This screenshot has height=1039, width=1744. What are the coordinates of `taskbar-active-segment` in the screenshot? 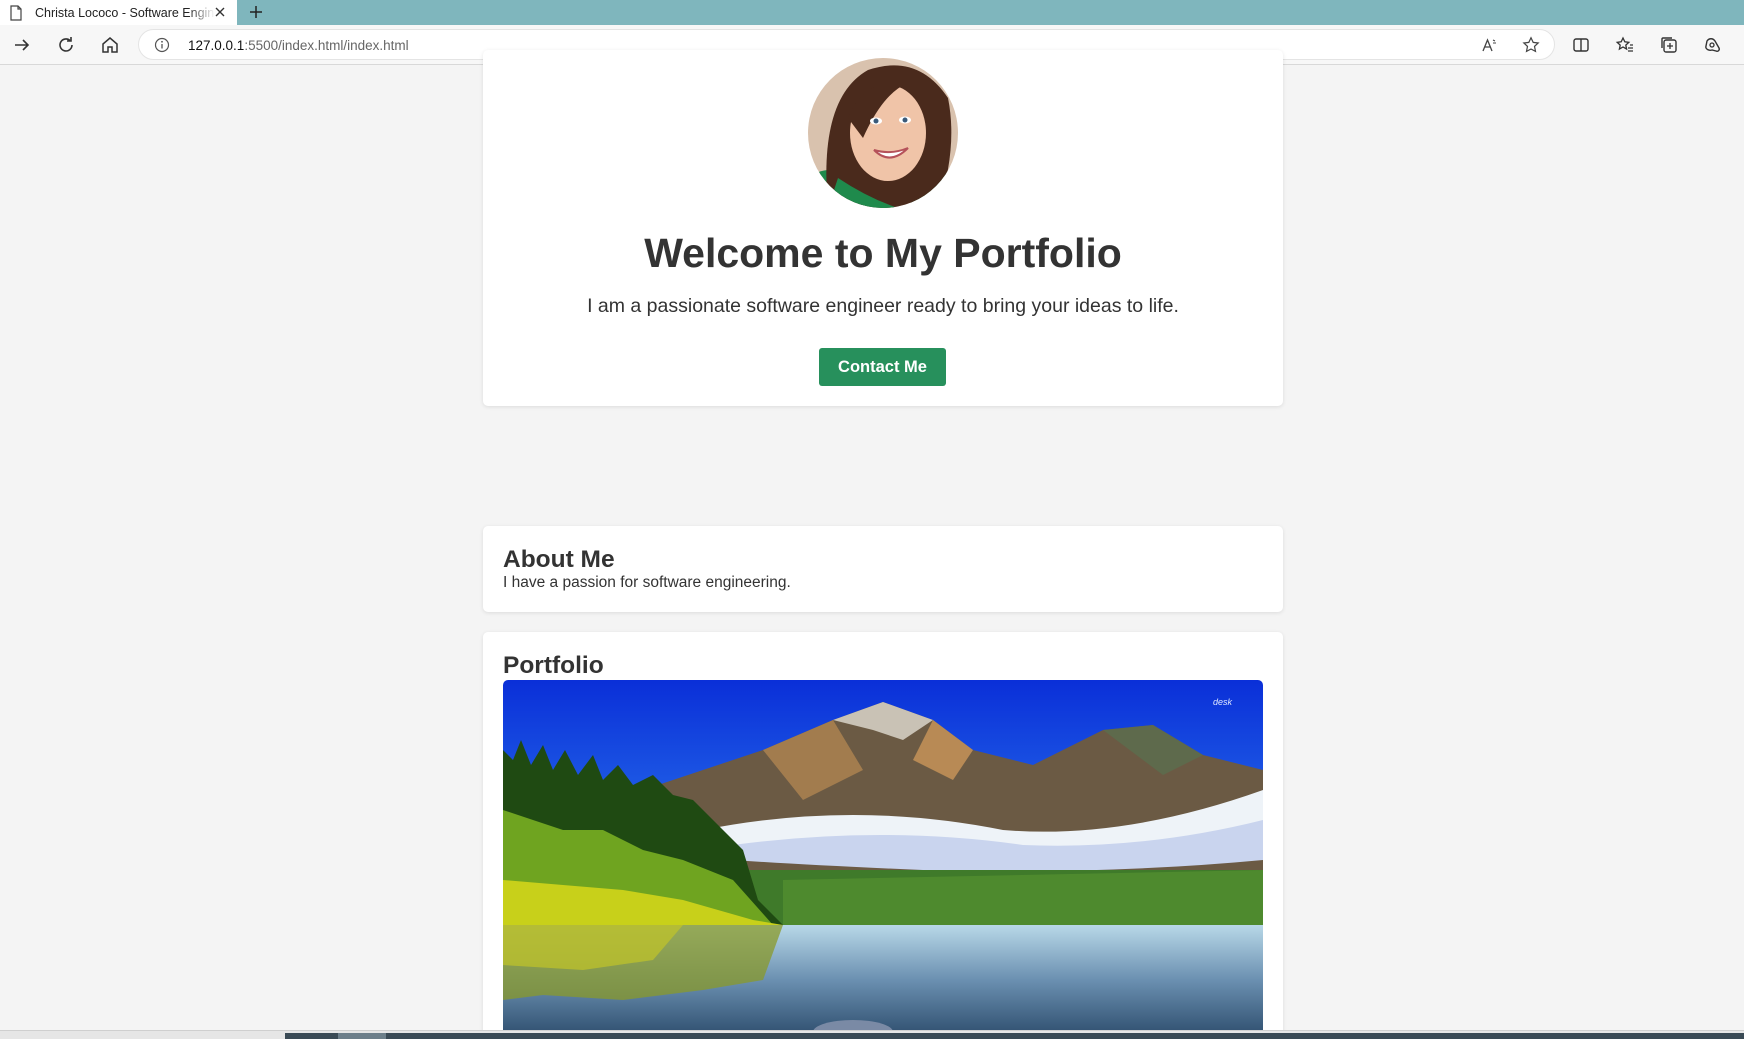 It's located at (362, 1036).